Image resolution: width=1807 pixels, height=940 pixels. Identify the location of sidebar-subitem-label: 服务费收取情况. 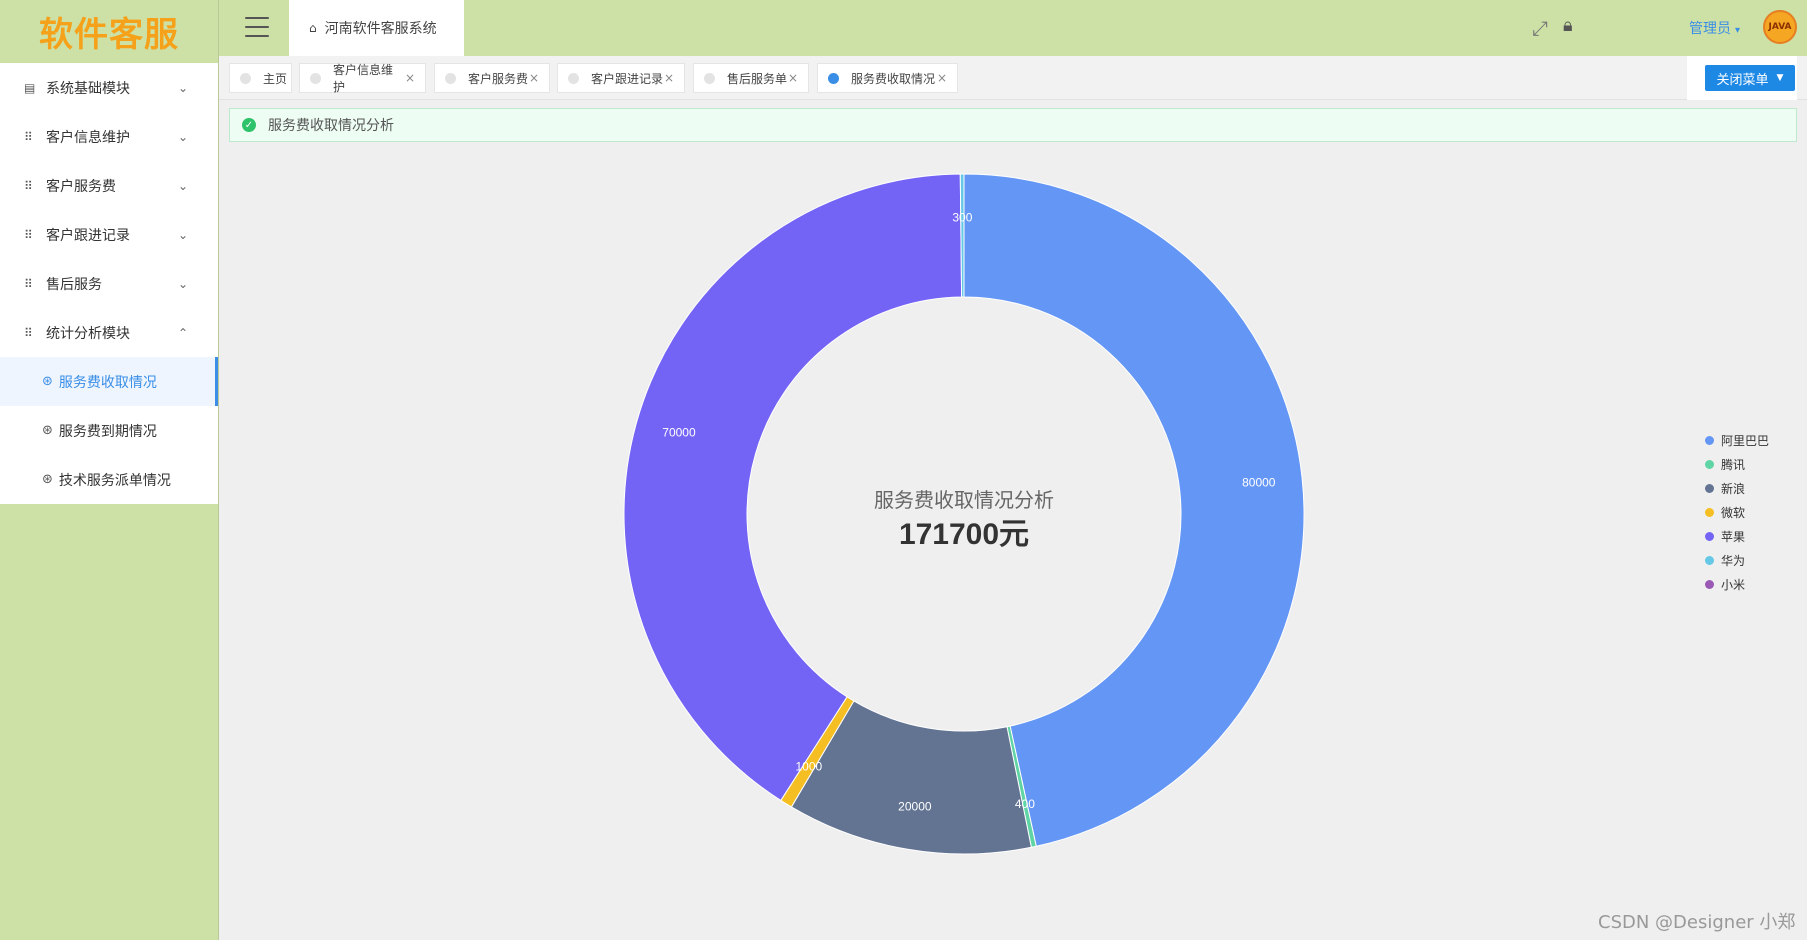
(107, 382).